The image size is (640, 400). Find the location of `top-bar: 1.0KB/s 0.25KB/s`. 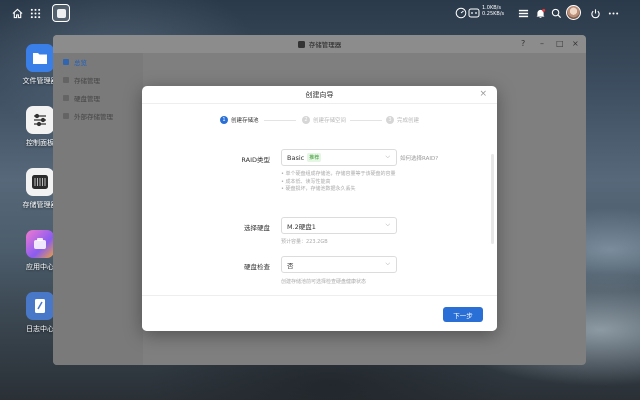

top-bar: 1.0KB/s 0.25KB/s is located at coordinates (320, 13).